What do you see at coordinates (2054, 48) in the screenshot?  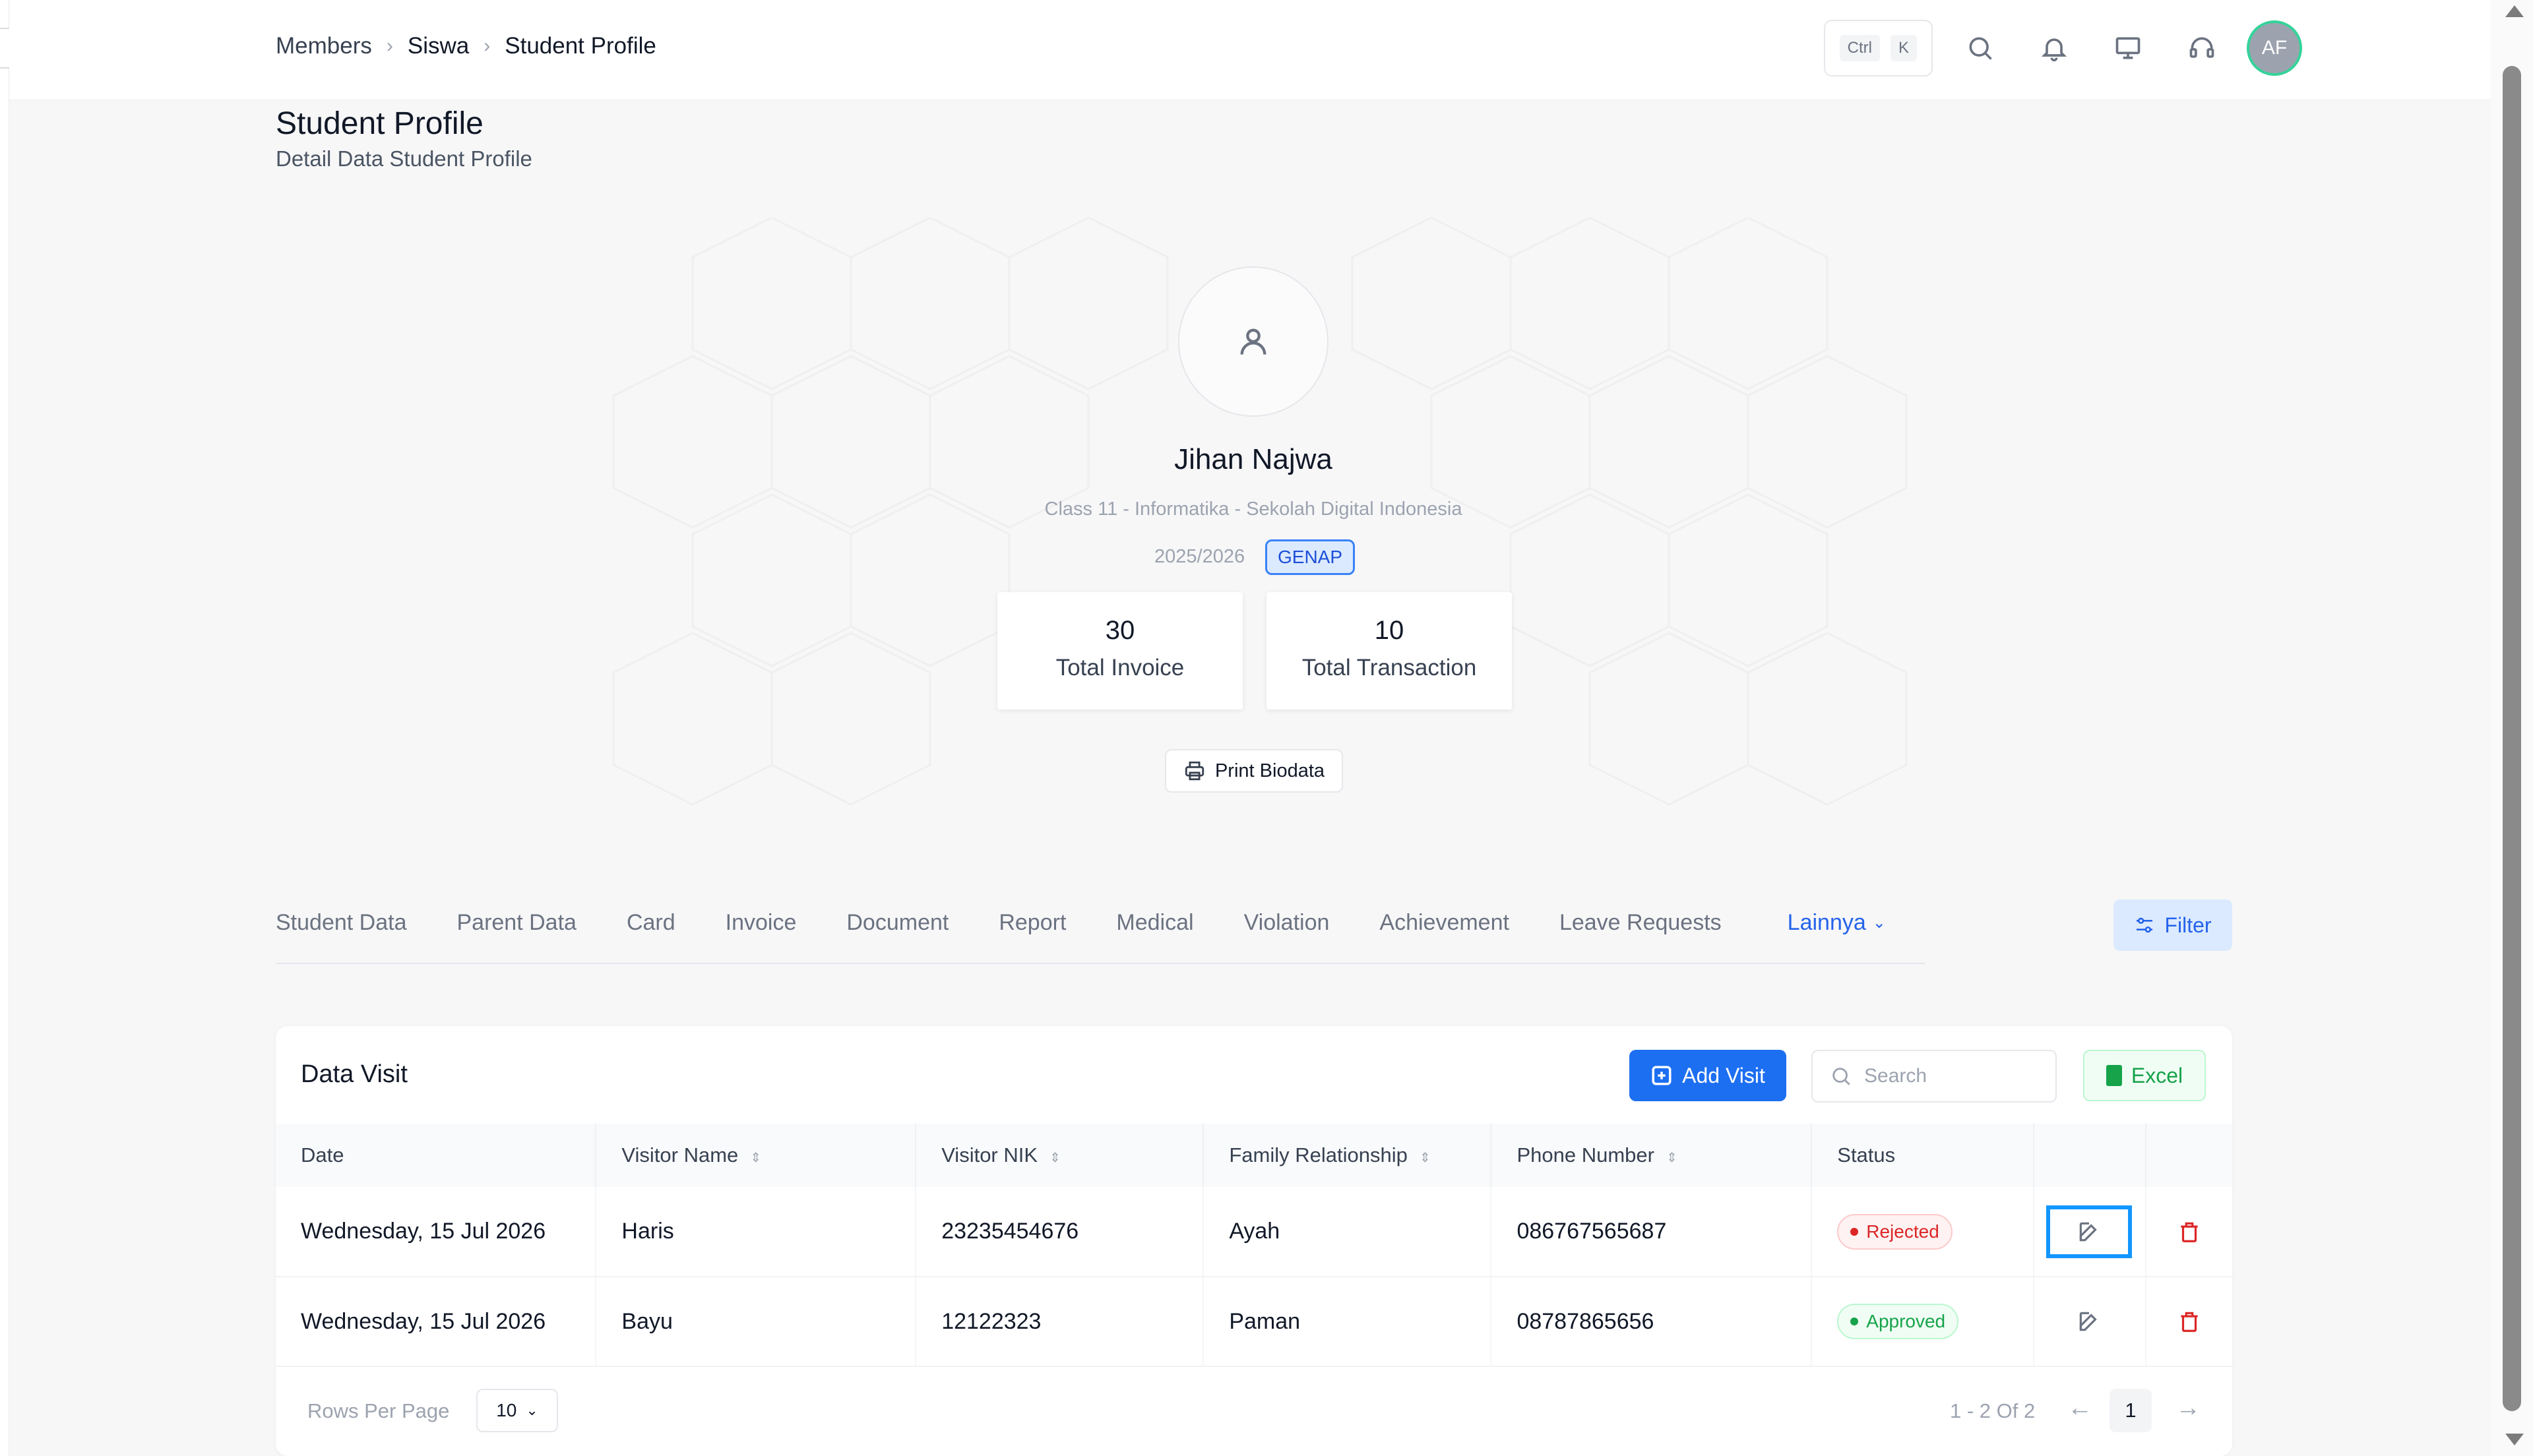 I see `bell-icon` at bounding box center [2054, 48].